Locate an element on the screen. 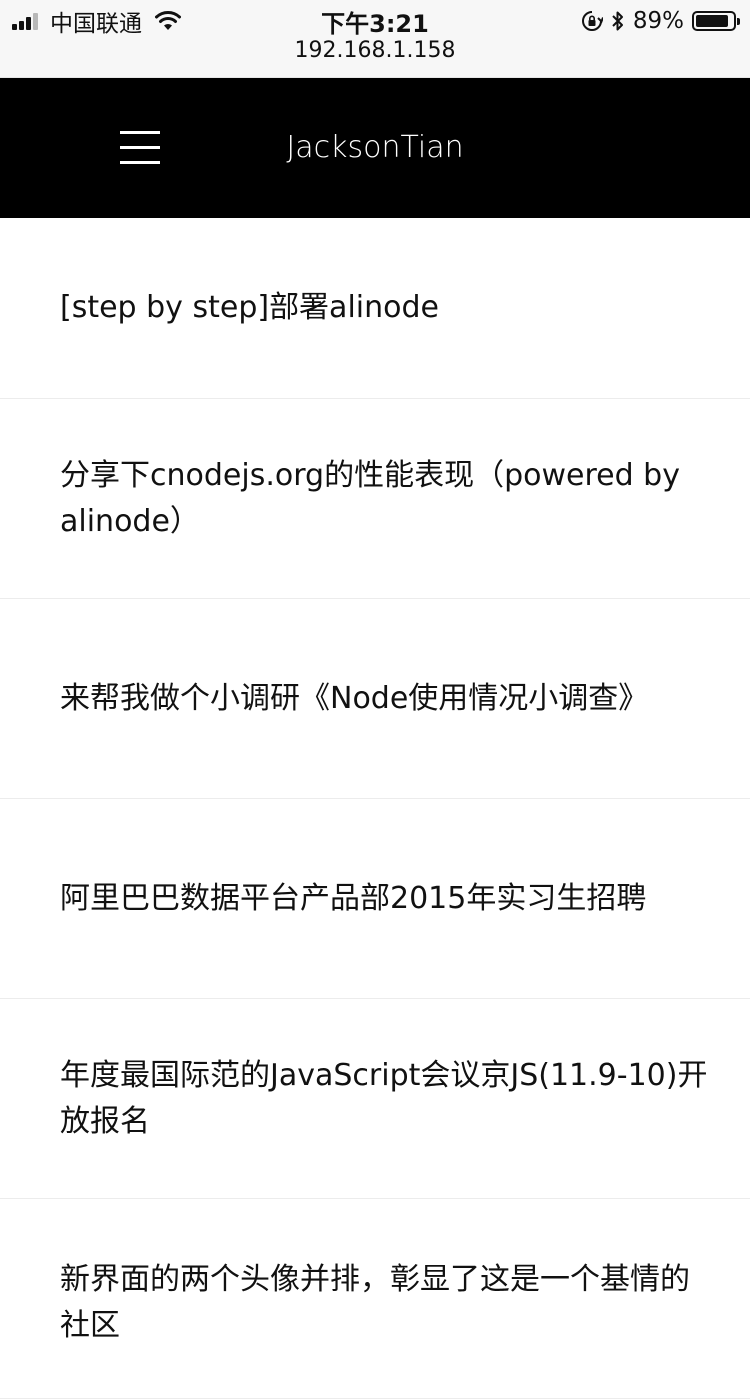 This screenshot has width=750, height=1399. topic-list-item: 阿里巴巴数据平台产品部2015年实习生招聘 is located at coordinates (375, 899).